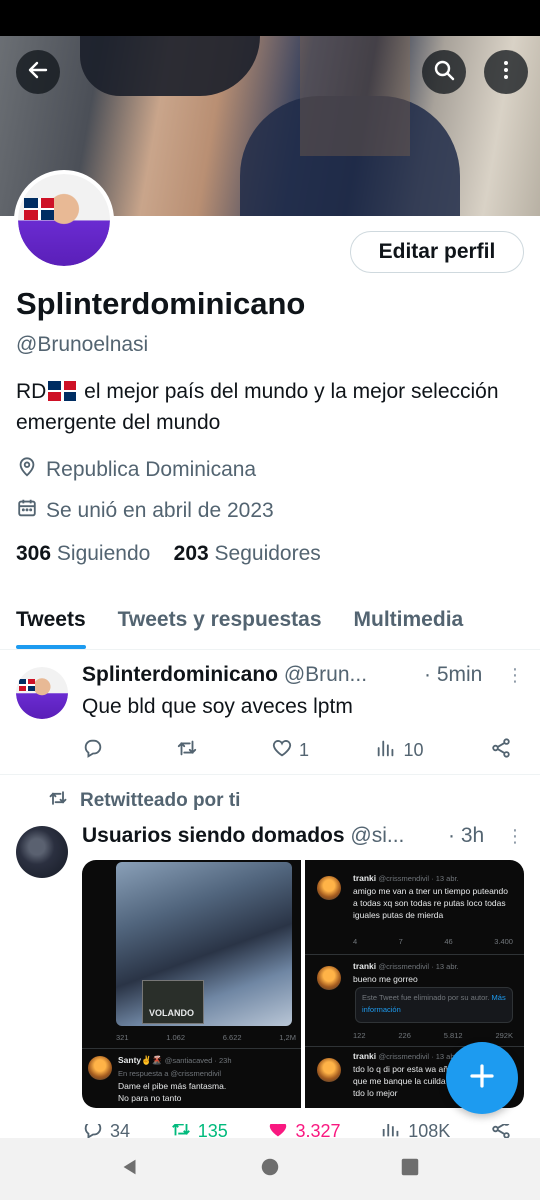 The image size is (540, 1200). I want to click on mini-stats: 4 7 46 3.400, so click(433, 942).